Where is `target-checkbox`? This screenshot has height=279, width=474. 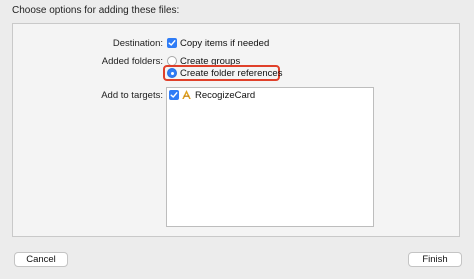
target-checkbox is located at coordinates (174, 95).